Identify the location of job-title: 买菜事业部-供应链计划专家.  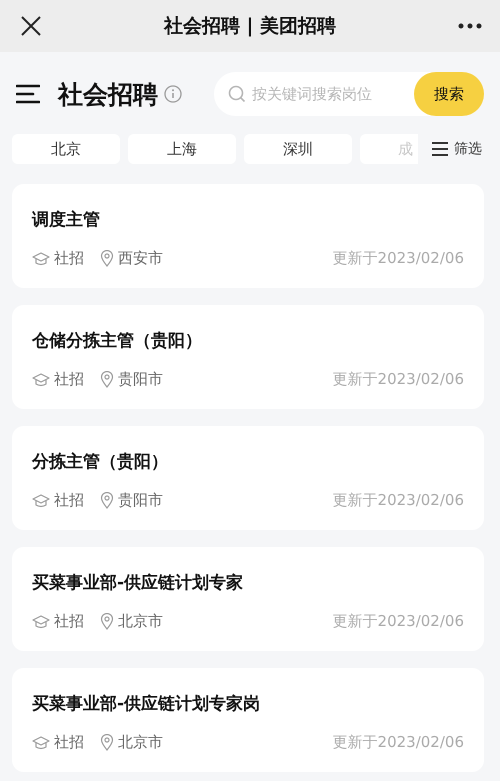
(138, 583).